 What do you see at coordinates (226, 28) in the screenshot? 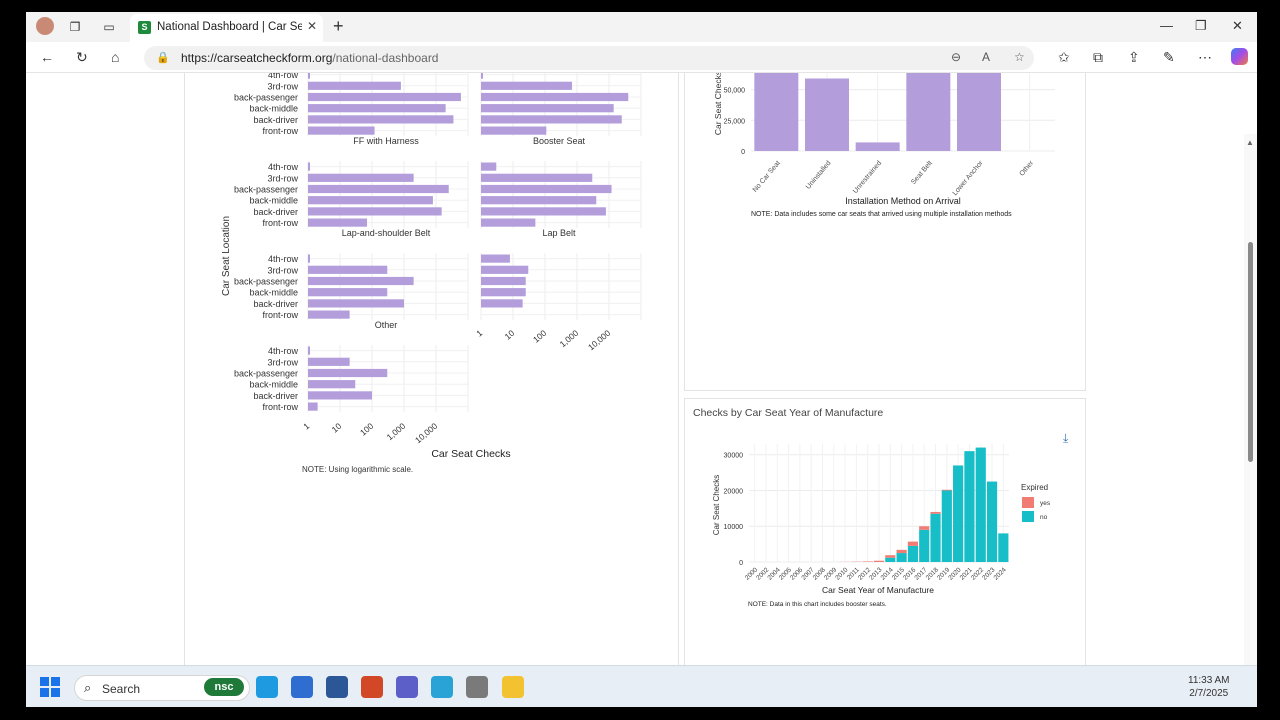
I see `active-tab: S National Dashboard | Car Seat Ch ✕` at bounding box center [226, 28].